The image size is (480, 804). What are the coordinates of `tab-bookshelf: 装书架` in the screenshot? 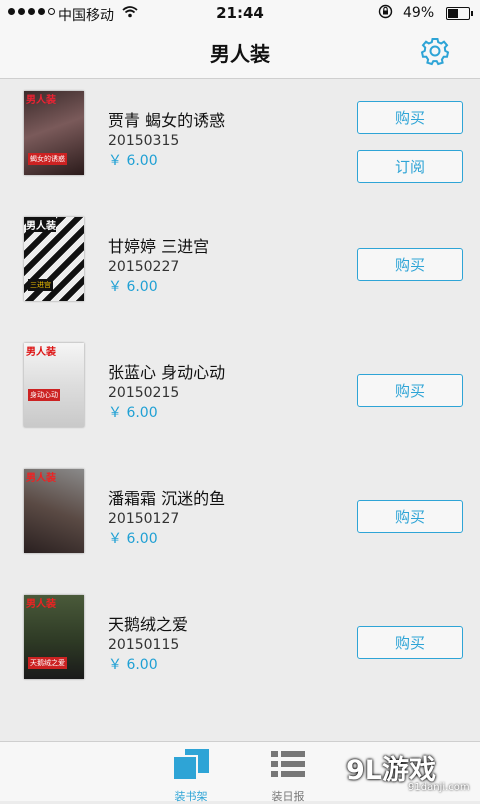 It's located at (191, 776).